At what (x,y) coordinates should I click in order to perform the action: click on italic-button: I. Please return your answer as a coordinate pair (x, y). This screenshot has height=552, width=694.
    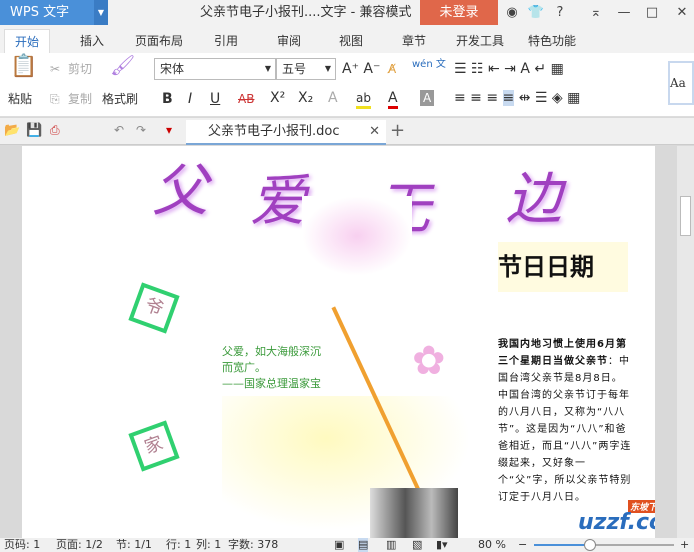
    Looking at the image, I should click on (190, 99).